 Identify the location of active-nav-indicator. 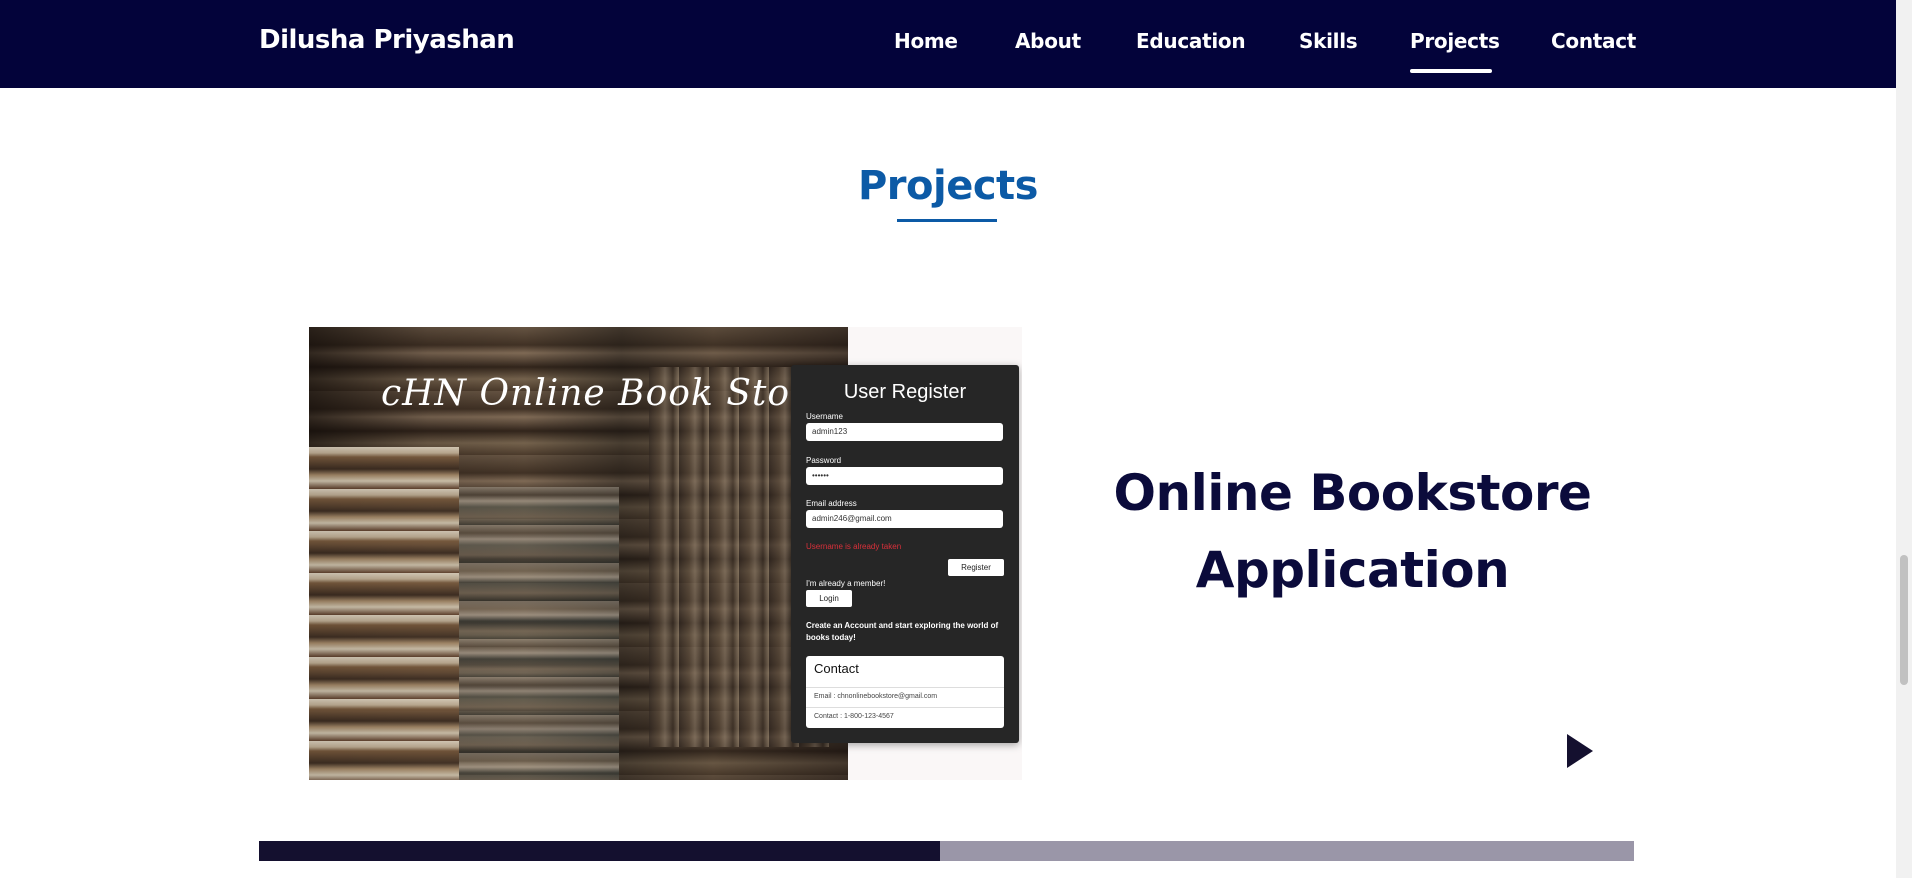
(1451, 71).